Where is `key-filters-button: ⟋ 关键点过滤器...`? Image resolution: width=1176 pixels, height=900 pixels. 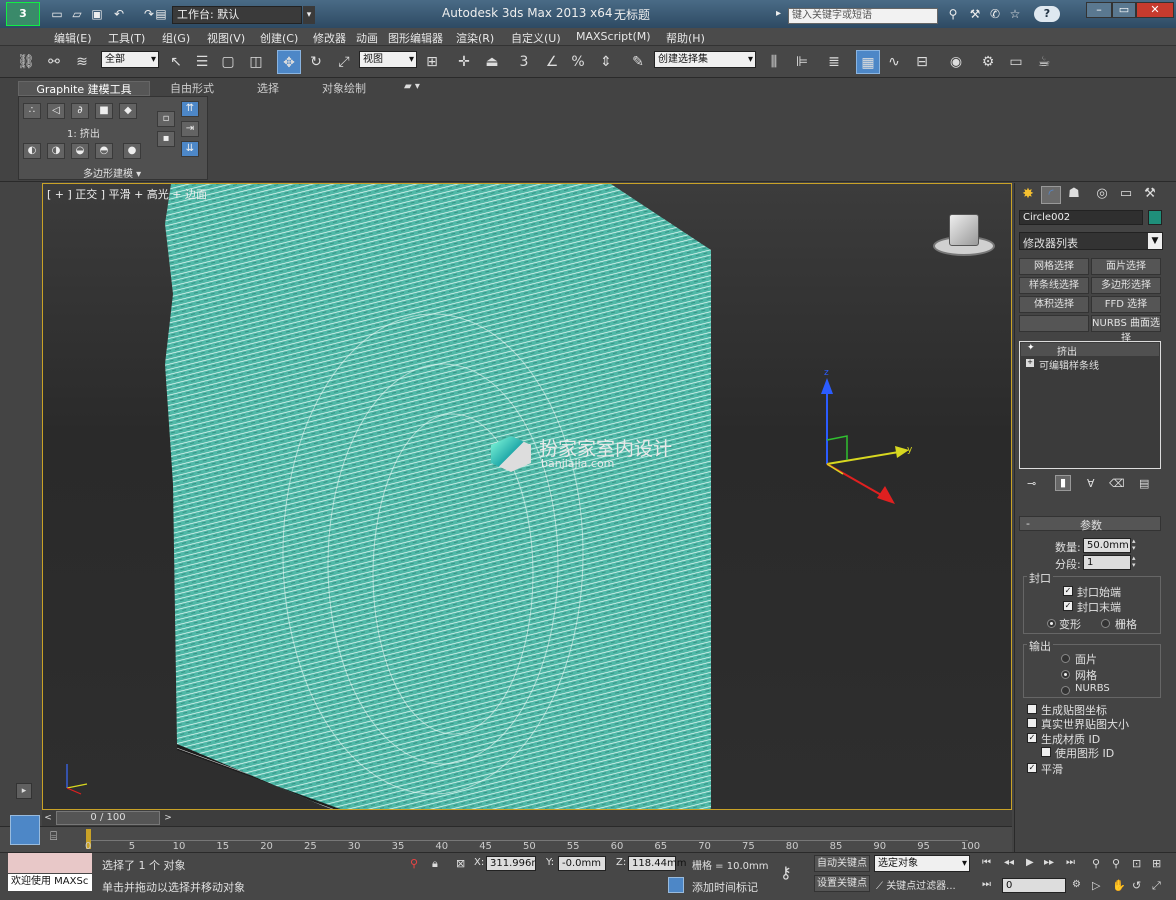
key-filters-button: ⟋ 关键点过滤器... is located at coordinates (916, 884).